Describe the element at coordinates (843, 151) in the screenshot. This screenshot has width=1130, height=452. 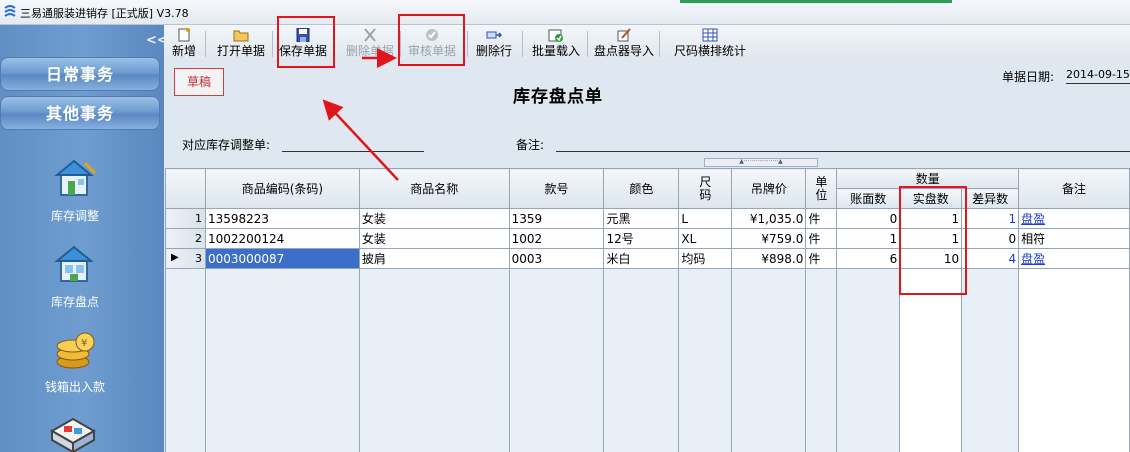
I see `note-field` at that location.